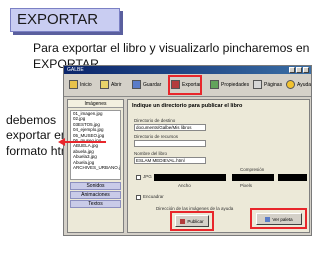  Describe the element at coordinates (170, 160) in the screenshot. I see `book-name-input: ESLAM MEDIEVAL.html` at that location.